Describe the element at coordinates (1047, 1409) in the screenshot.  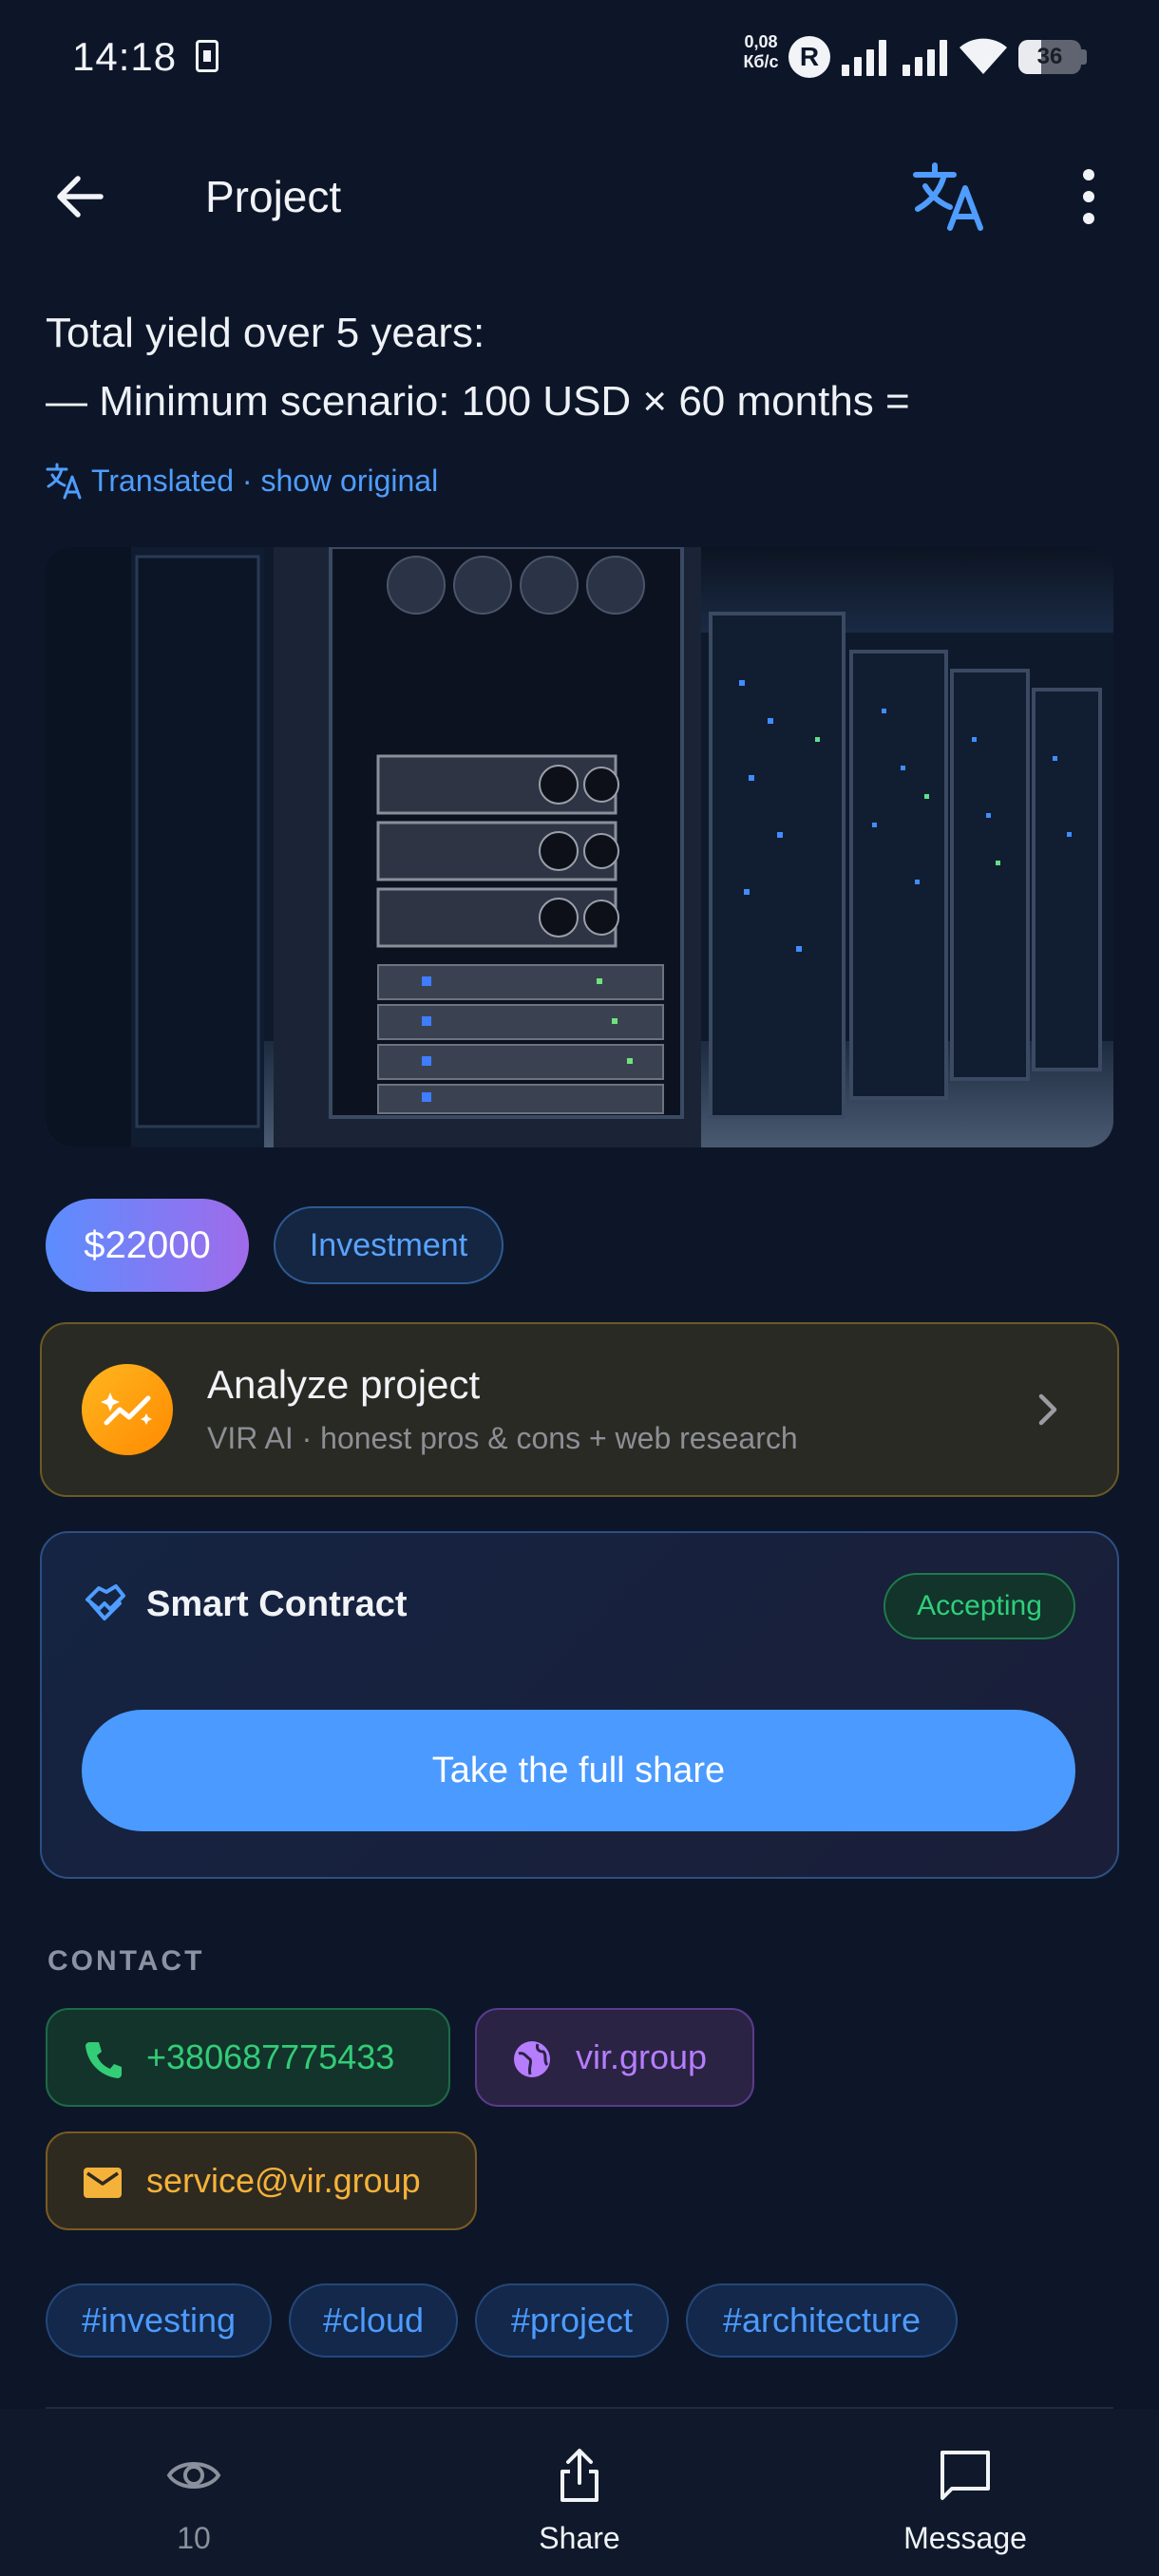
I see `chevron-right-icon` at that location.